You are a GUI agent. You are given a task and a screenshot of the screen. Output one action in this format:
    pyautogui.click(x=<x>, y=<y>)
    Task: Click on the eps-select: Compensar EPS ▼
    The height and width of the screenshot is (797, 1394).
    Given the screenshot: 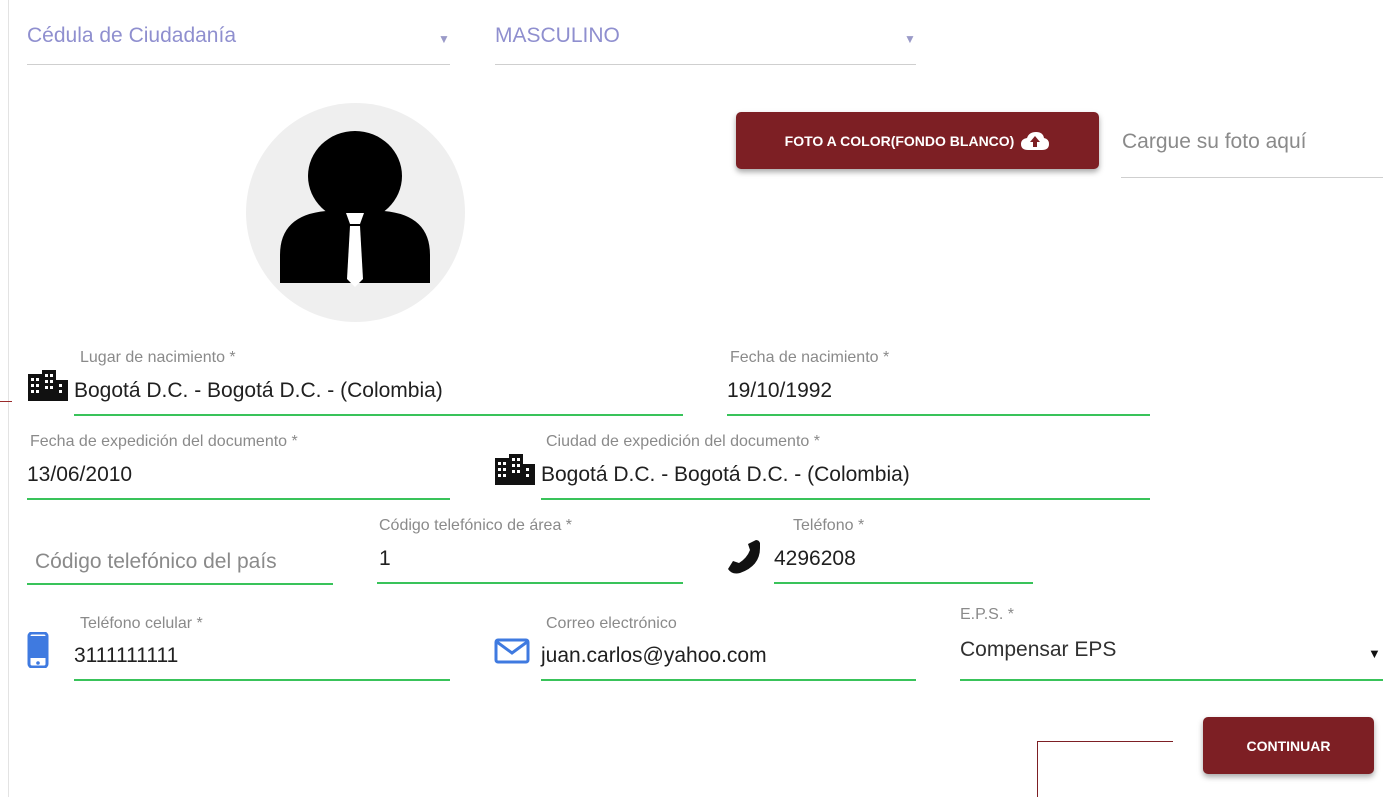 What is the action you would take?
    pyautogui.click(x=1171, y=657)
    